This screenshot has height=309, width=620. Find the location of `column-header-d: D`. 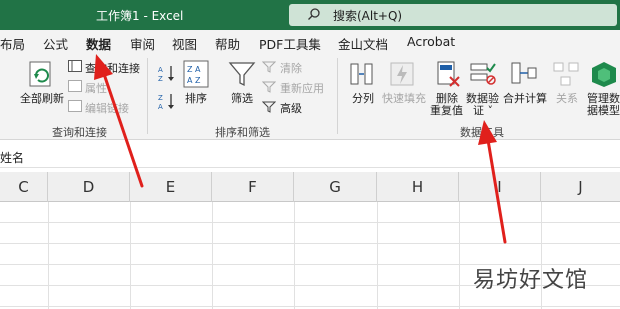

column-header-d: D is located at coordinates (89, 187).